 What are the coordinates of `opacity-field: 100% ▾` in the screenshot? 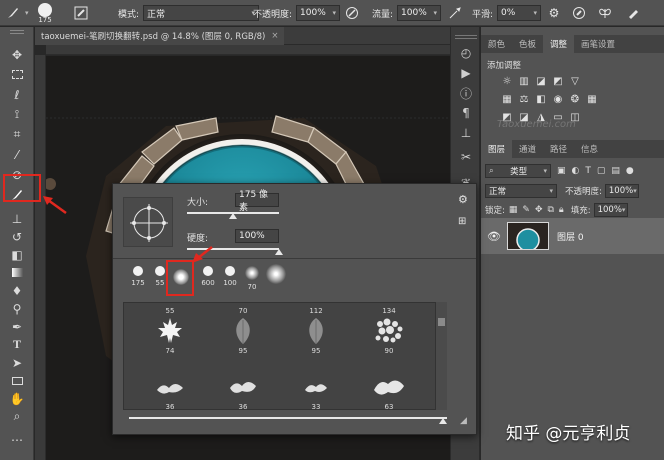 It's located at (318, 13).